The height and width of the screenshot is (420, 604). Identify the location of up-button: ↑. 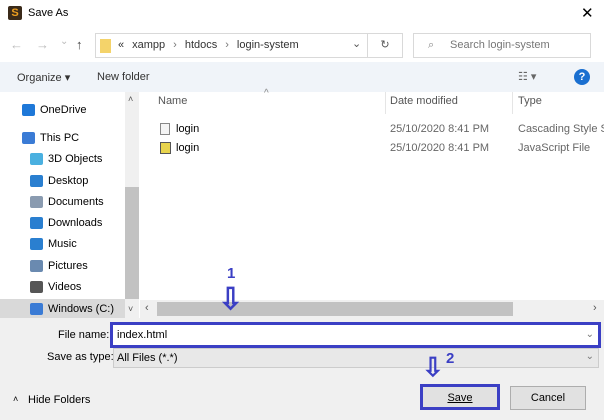
(79, 44).